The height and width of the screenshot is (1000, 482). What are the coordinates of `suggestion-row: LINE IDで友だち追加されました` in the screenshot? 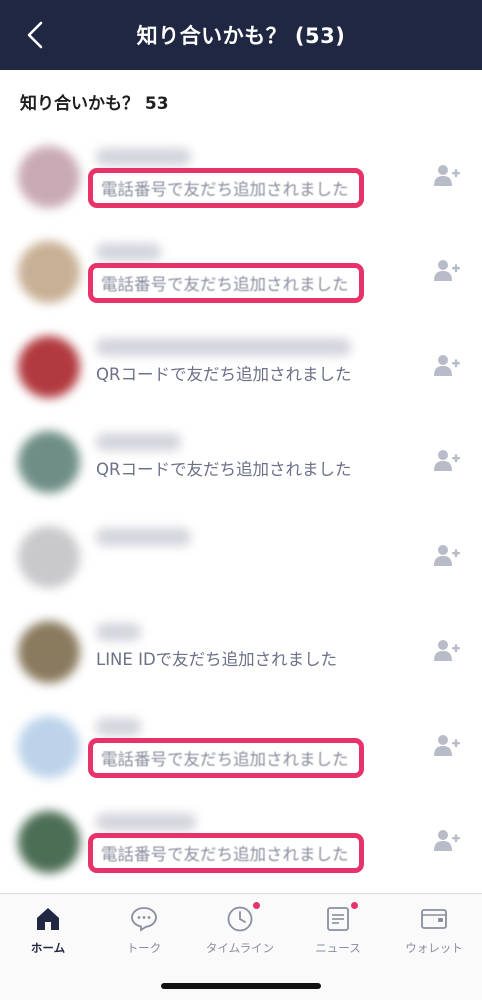 It's located at (241, 652).